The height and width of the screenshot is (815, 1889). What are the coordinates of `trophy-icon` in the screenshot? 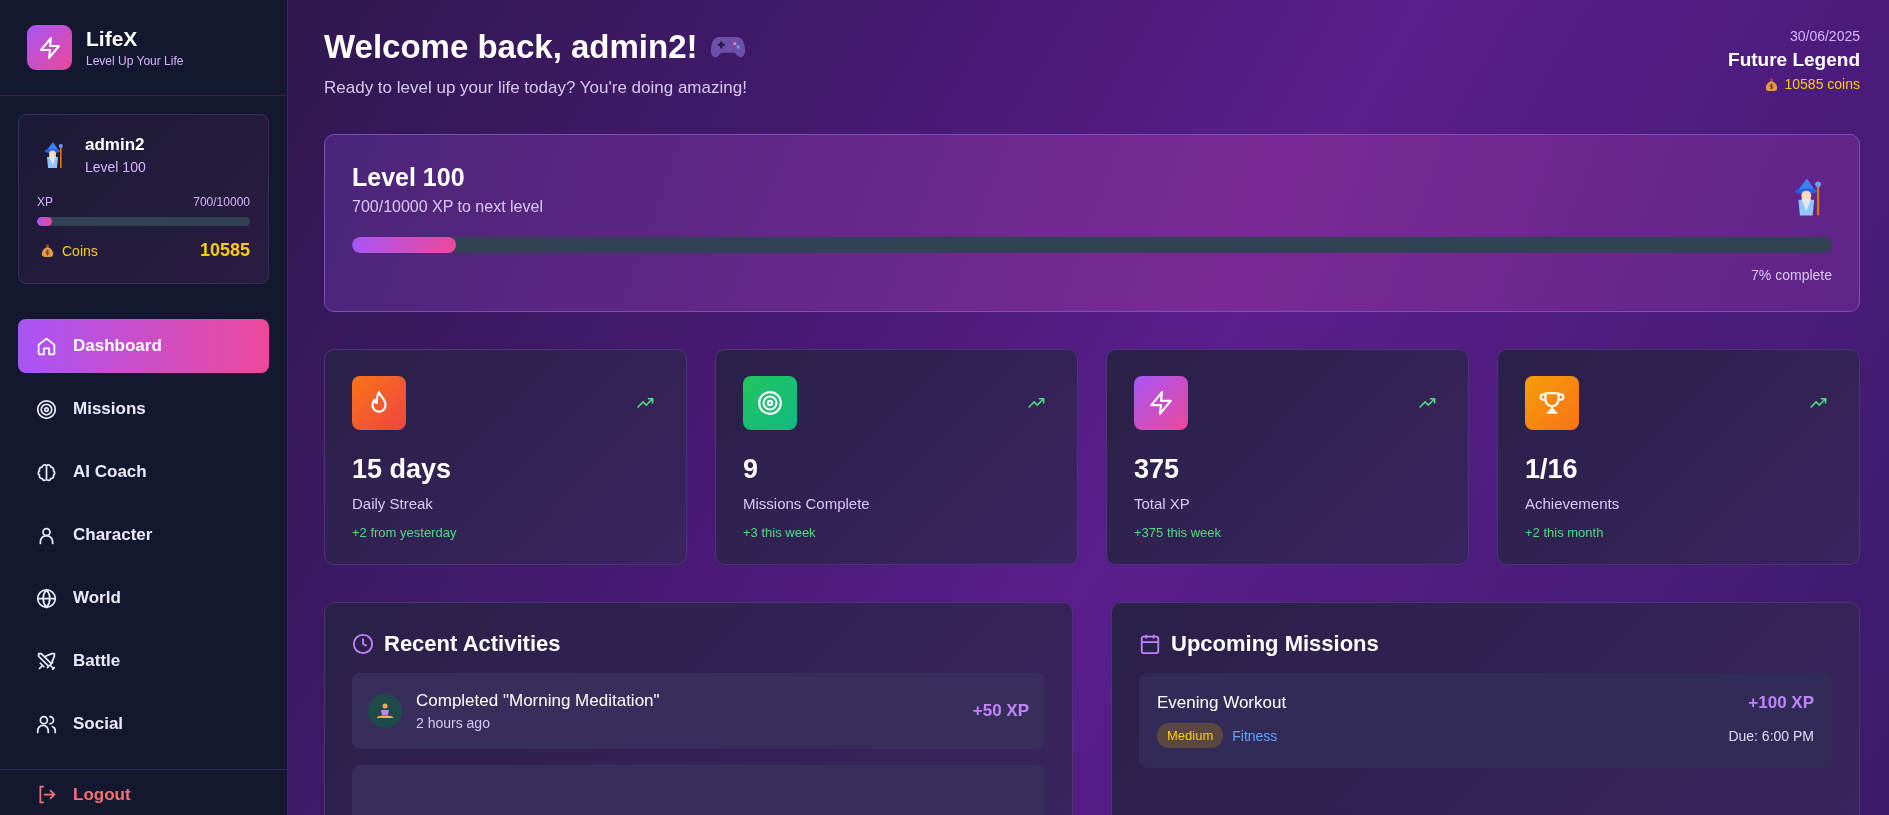 It's located at (1552, 403).